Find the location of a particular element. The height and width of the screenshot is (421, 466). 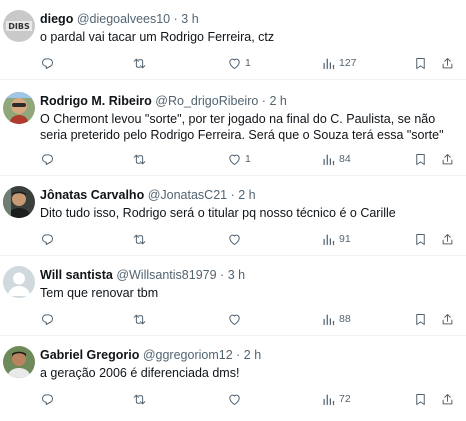

reply-text: a geração 2006 é diferenciada dms! is located at coordinates (140, 373).